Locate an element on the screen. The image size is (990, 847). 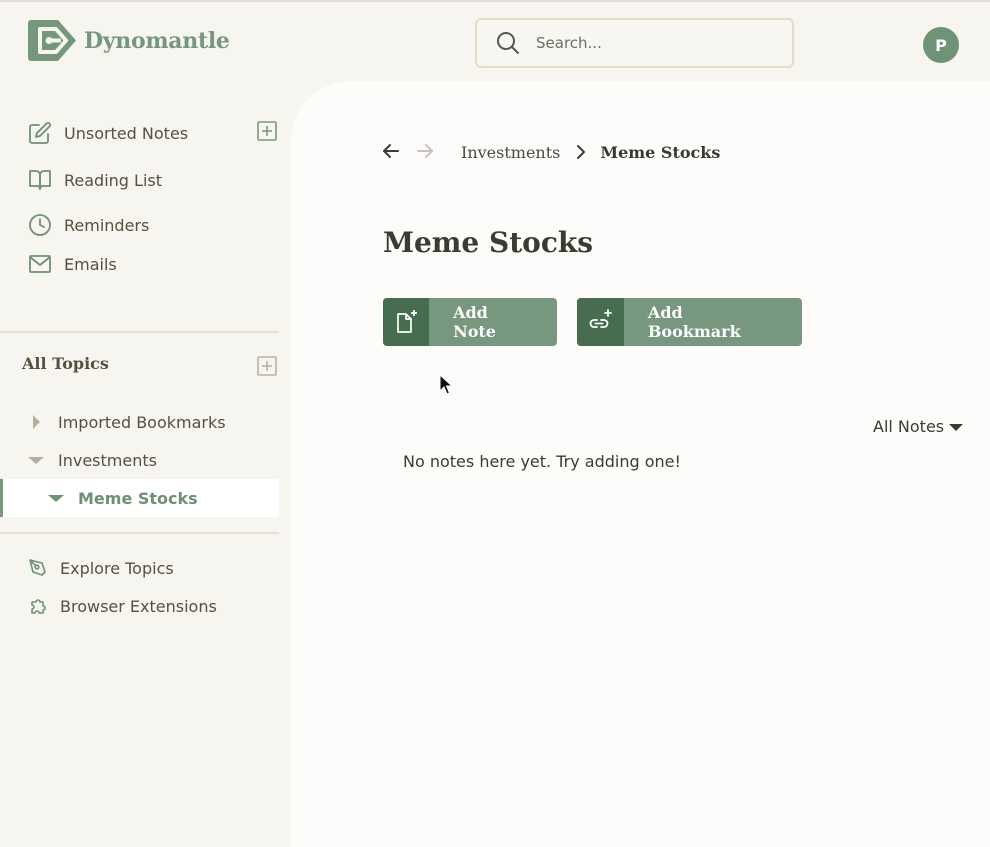
sidebar-item-label: Reading List is located at coordinates (113, 180).